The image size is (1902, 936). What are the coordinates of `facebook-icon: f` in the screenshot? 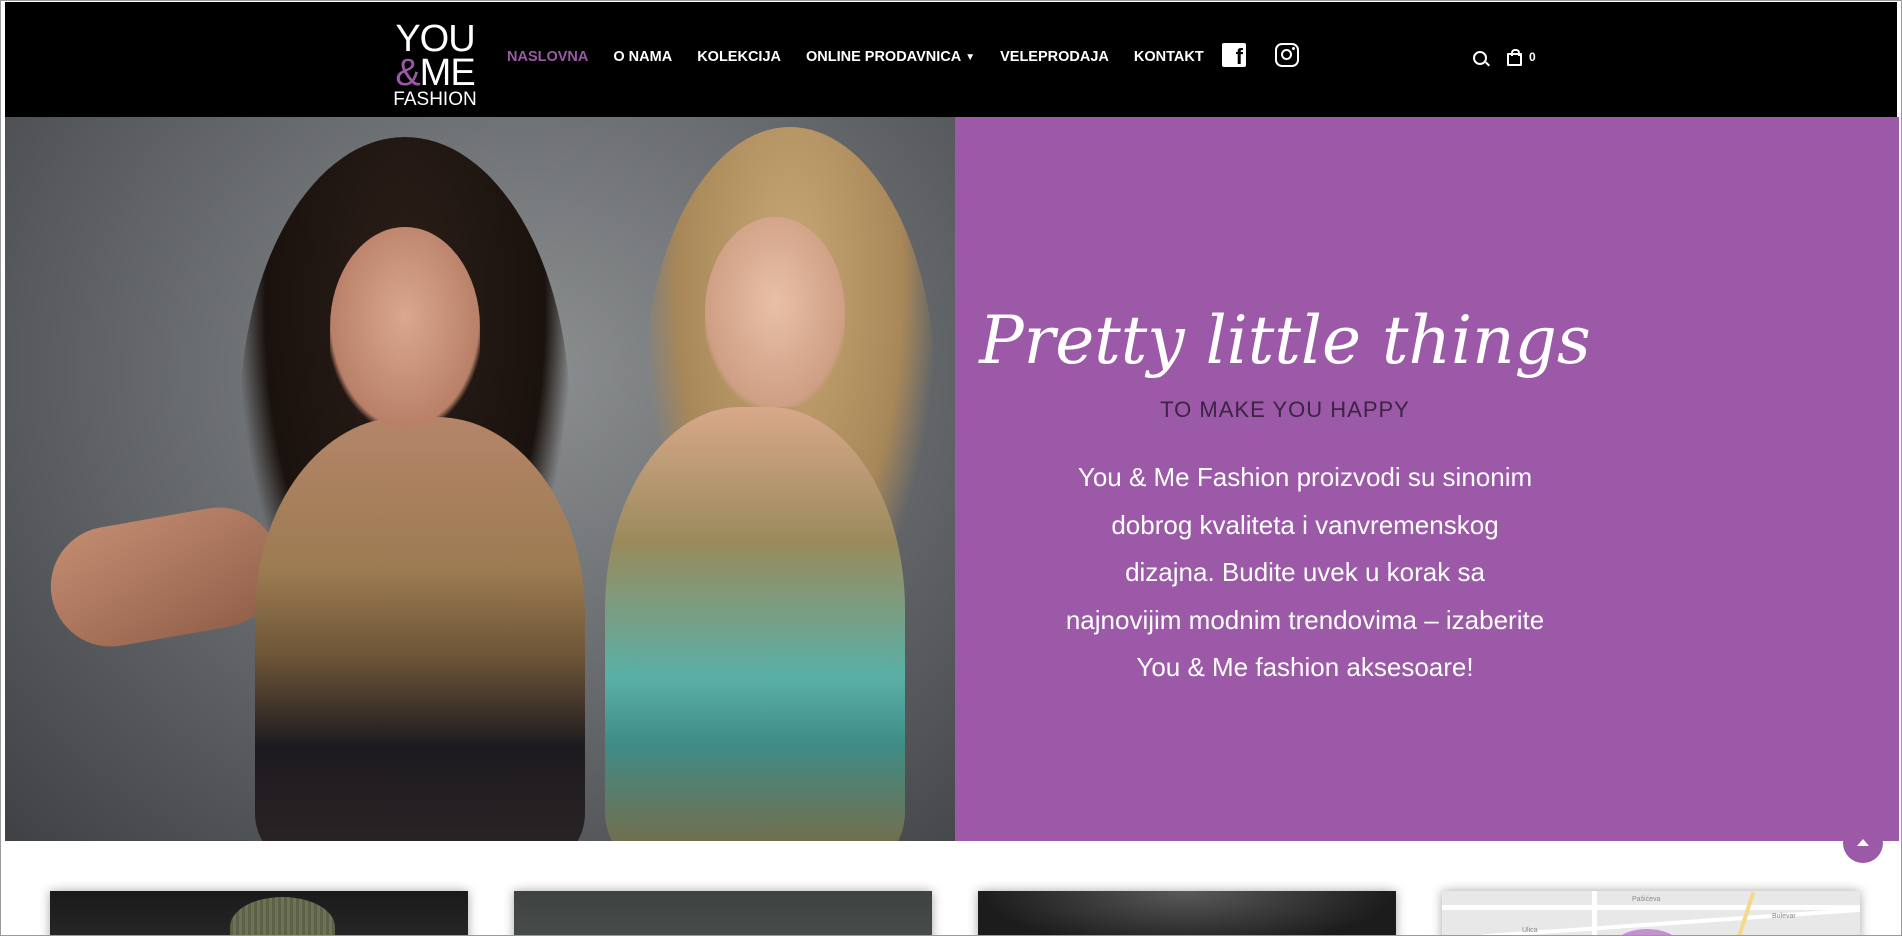 It's located at (1234, 56).